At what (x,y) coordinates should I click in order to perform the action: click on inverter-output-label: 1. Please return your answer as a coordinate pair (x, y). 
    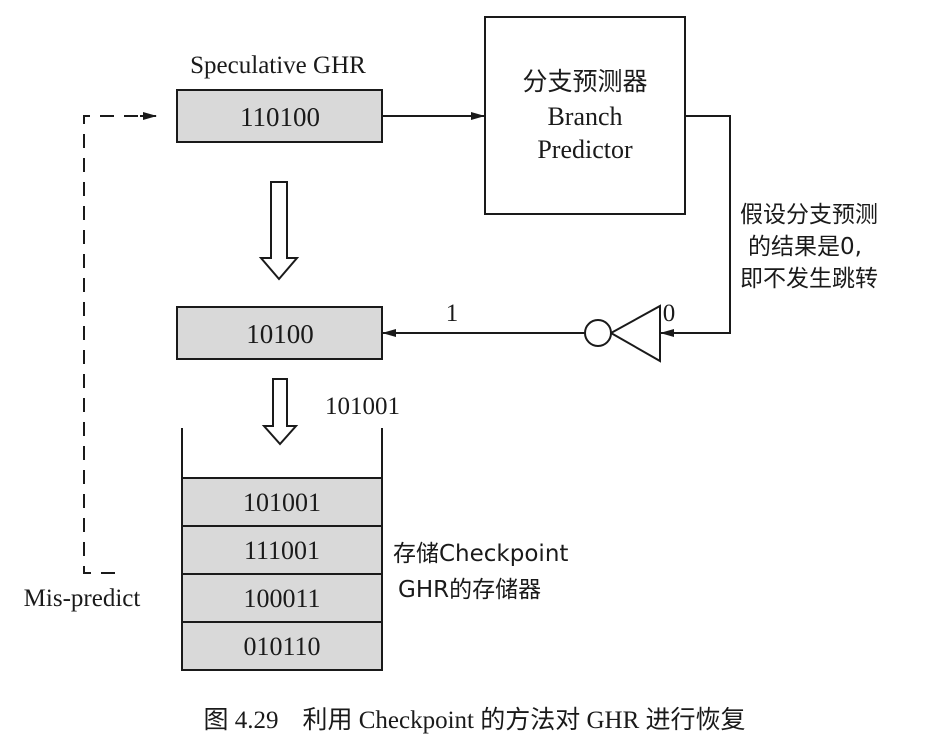
    Looking at the image, I should click on (452, 313).